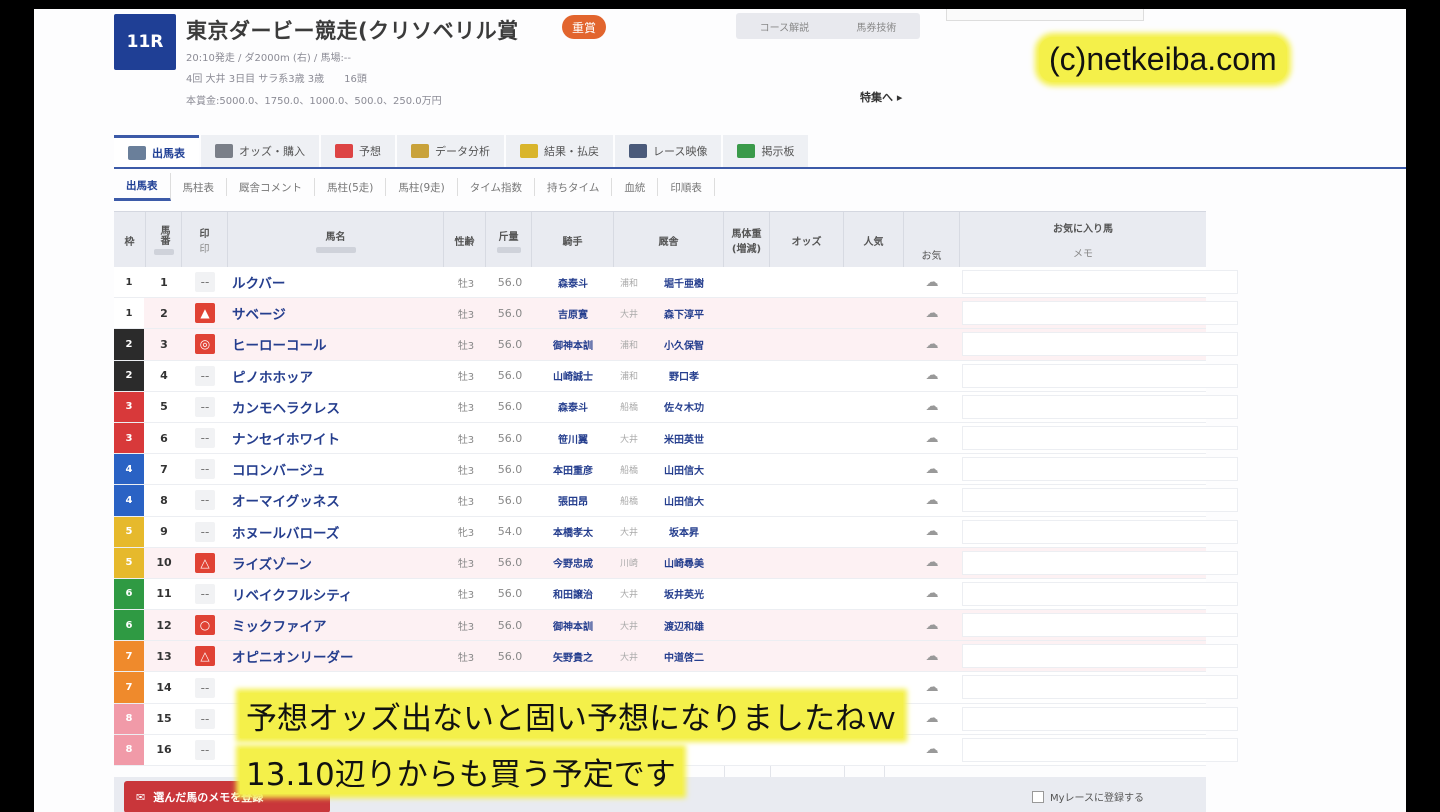  I want to click on col-odds: オッズ, so click(807, 240).